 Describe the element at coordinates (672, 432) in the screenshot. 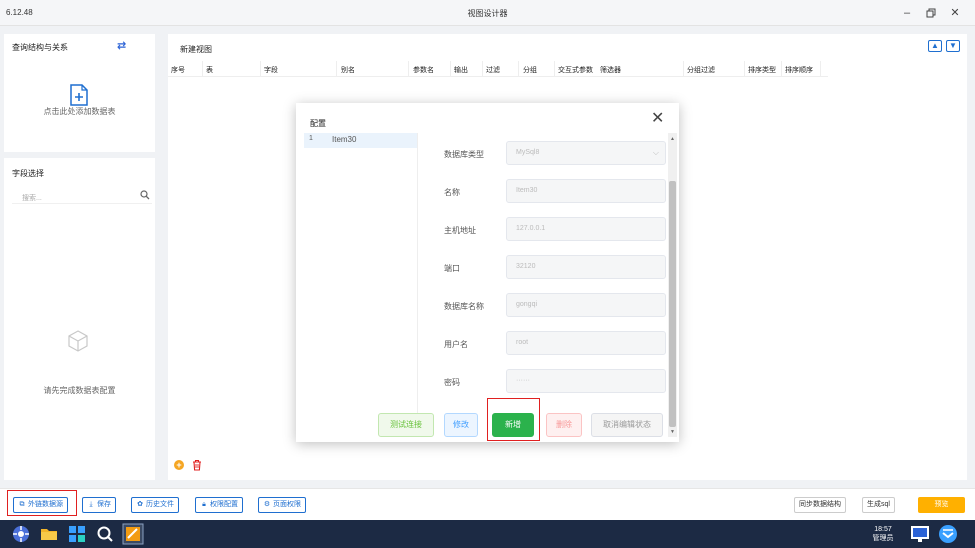

I see `scroll-down-icon: ▼` at that location.